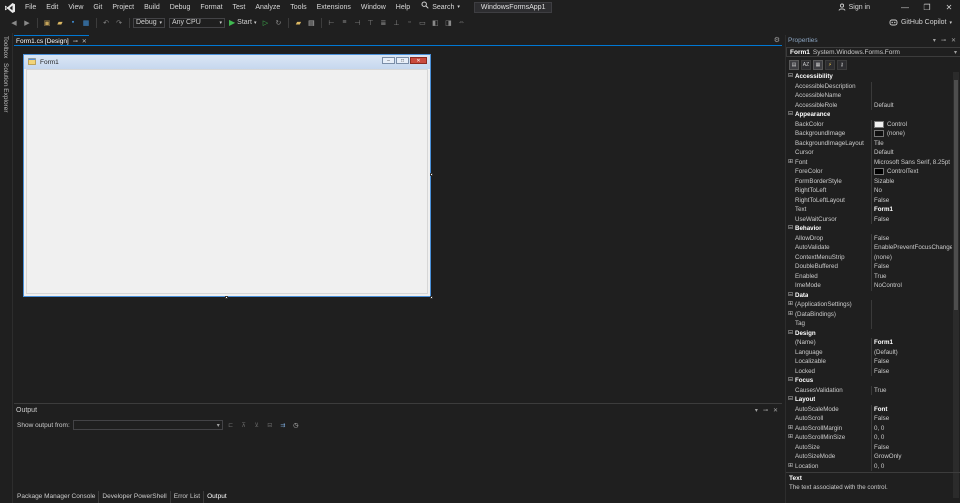  What do you see at coordinates (403, 7) in the screenshot?
I see `menu-help: Help` at bounding box center [403, 7].